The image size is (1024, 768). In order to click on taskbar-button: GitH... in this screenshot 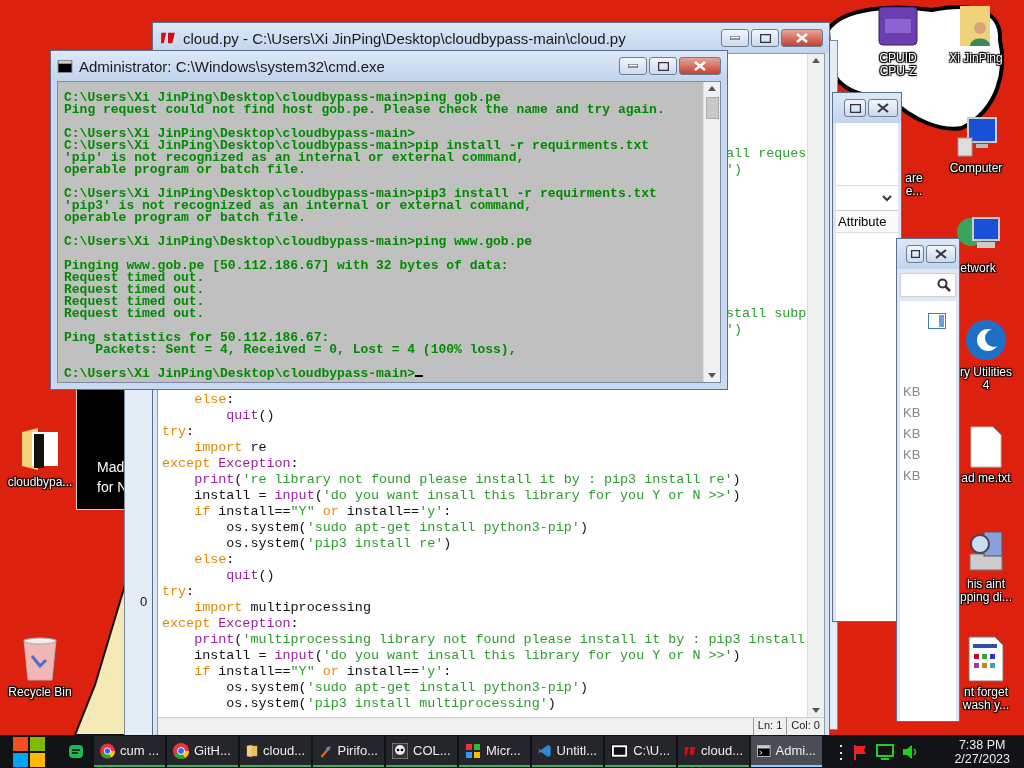, I will do `click(202, 751)`.